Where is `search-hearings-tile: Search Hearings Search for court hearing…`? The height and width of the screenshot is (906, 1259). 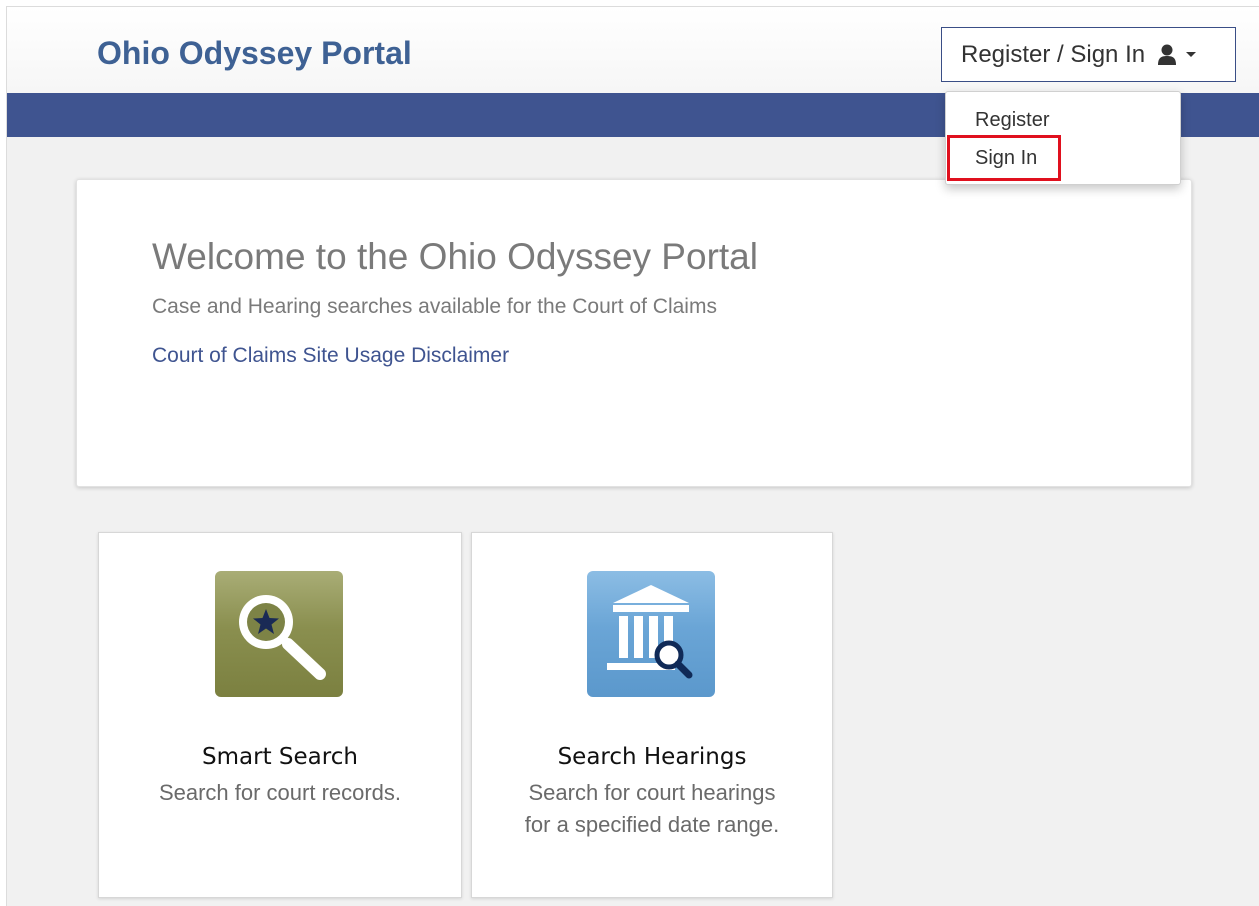 search-hearings-tile: Search Hearings Search for court hearing… is located at coordinates (652, 715).